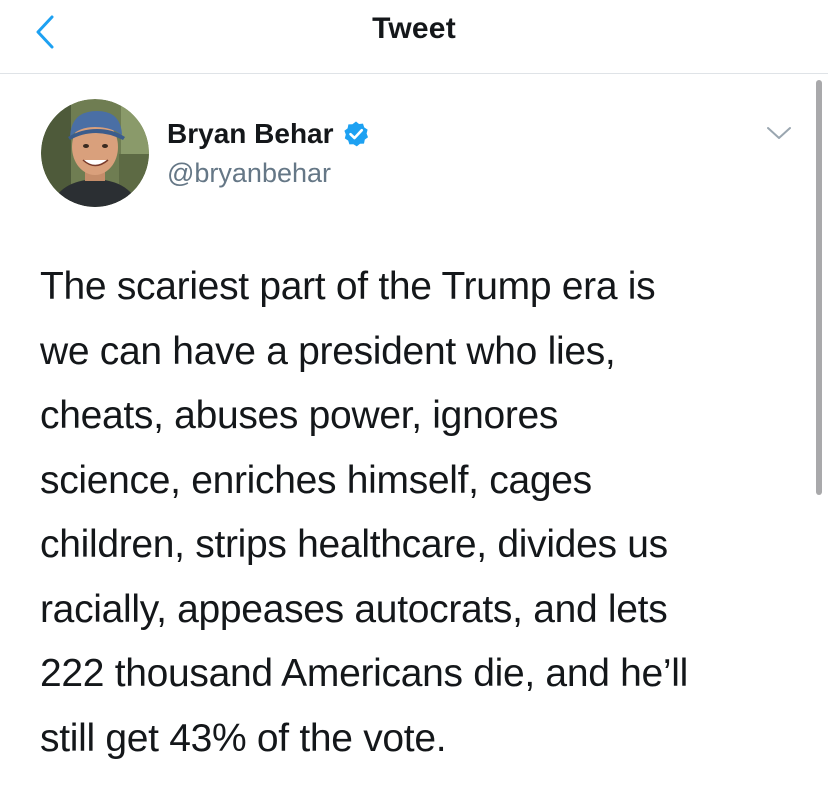  What do you see at coordinates (249, 173) in the screenshot?
I see `user-handle: @bryanbehar` at bounding box center [249, 173].